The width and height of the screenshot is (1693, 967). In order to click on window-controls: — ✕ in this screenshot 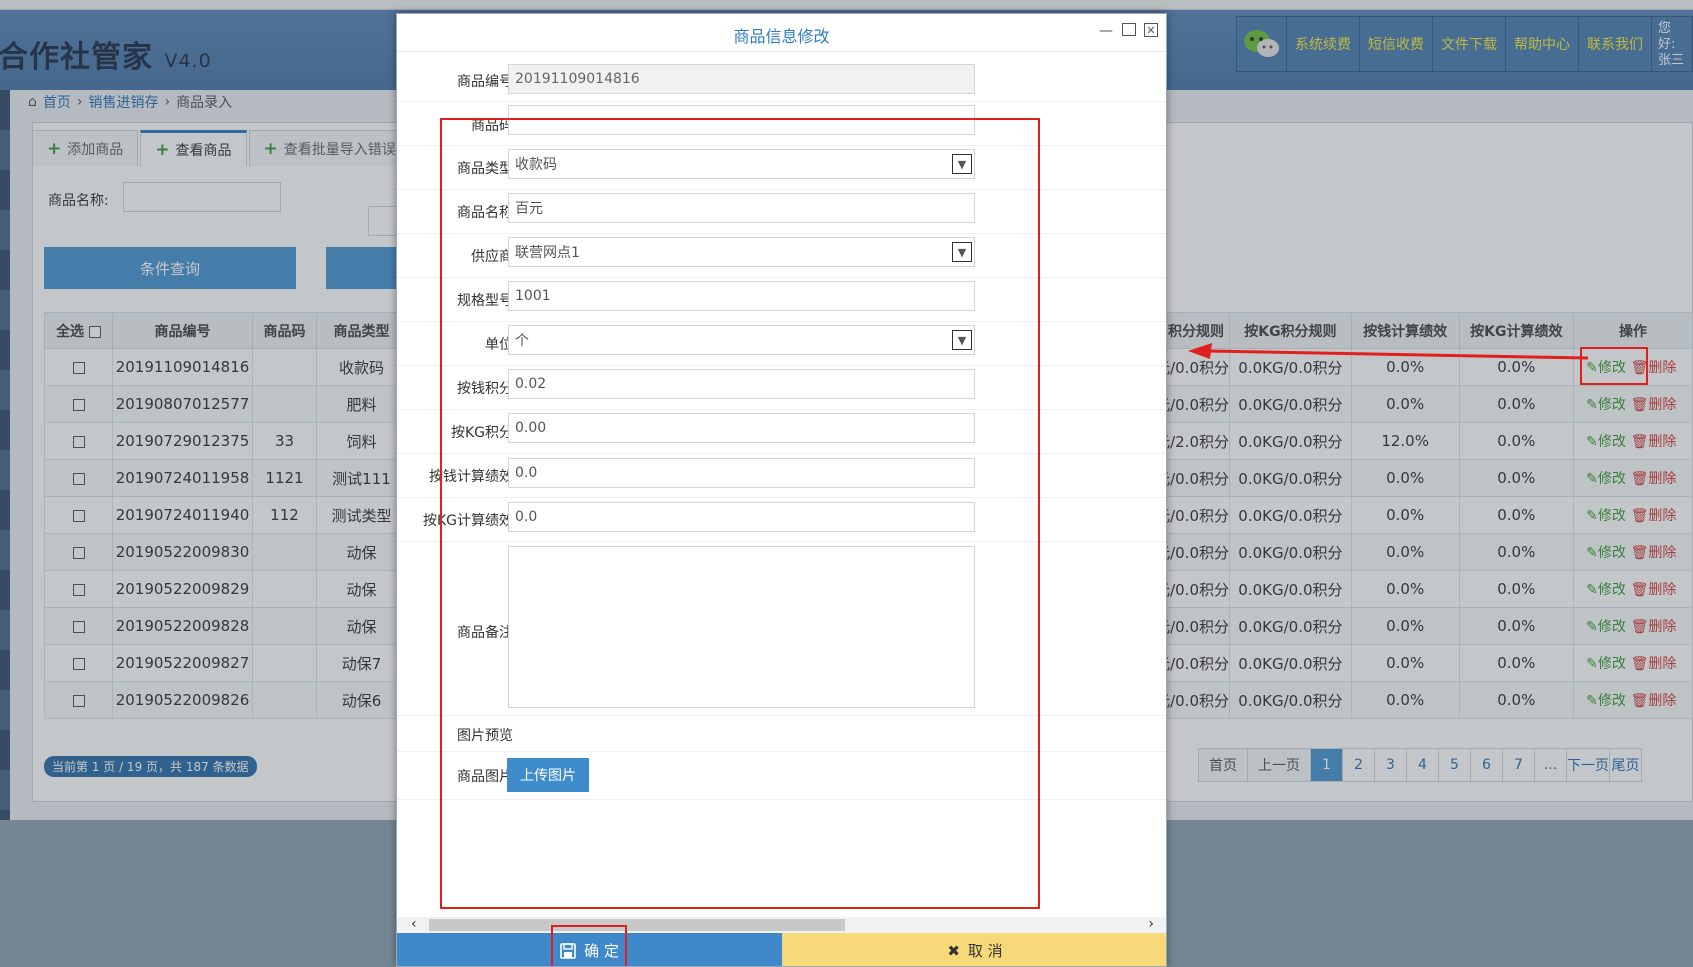, I will do `click(1128, 31)`.